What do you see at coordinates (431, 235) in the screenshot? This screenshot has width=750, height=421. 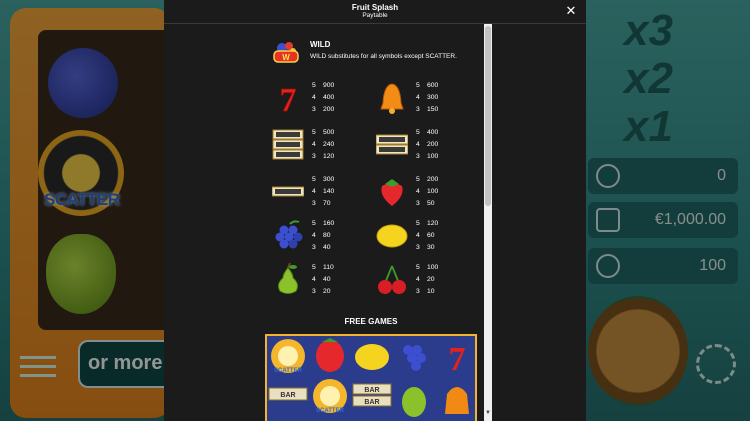 I see `payout-amount: 60` at bounding box center [431, 235].